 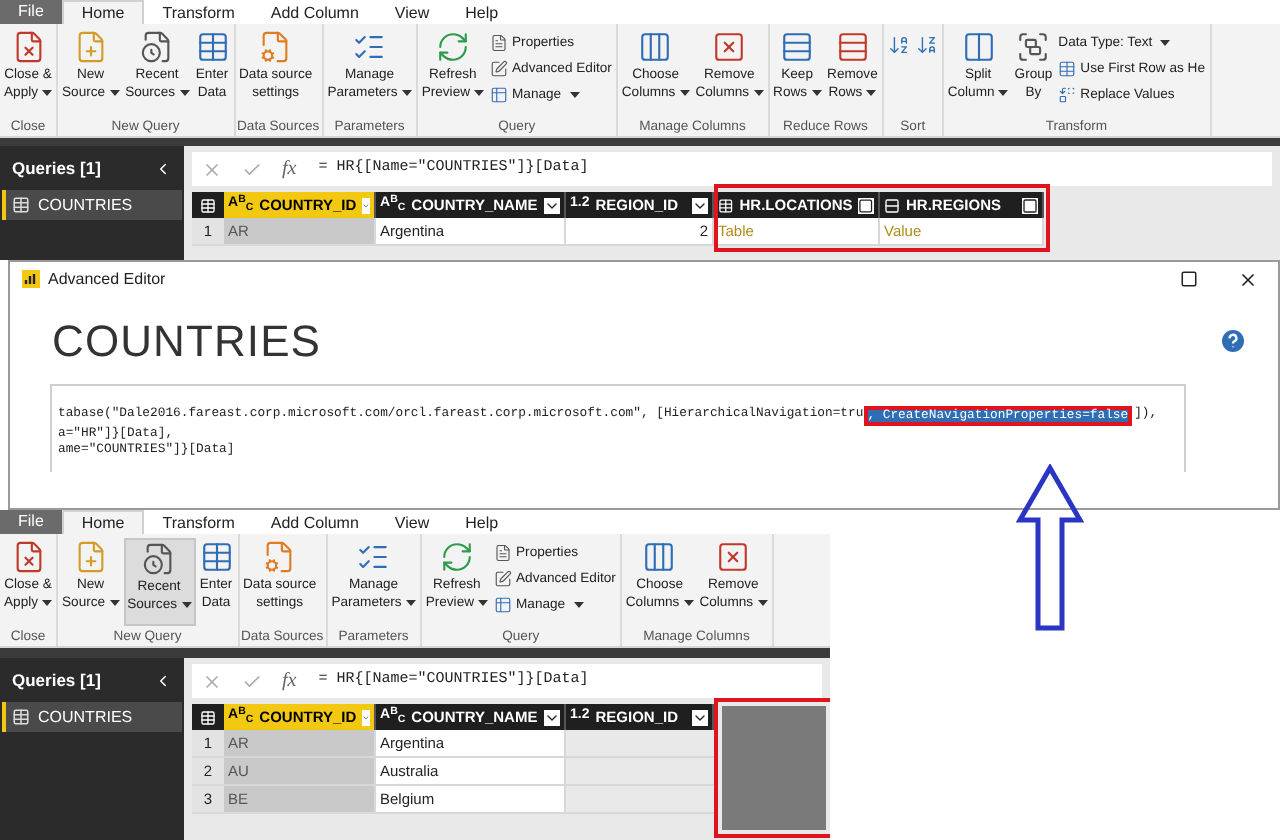 I want to click on maximize-icon, so click(x=1189, y=279).